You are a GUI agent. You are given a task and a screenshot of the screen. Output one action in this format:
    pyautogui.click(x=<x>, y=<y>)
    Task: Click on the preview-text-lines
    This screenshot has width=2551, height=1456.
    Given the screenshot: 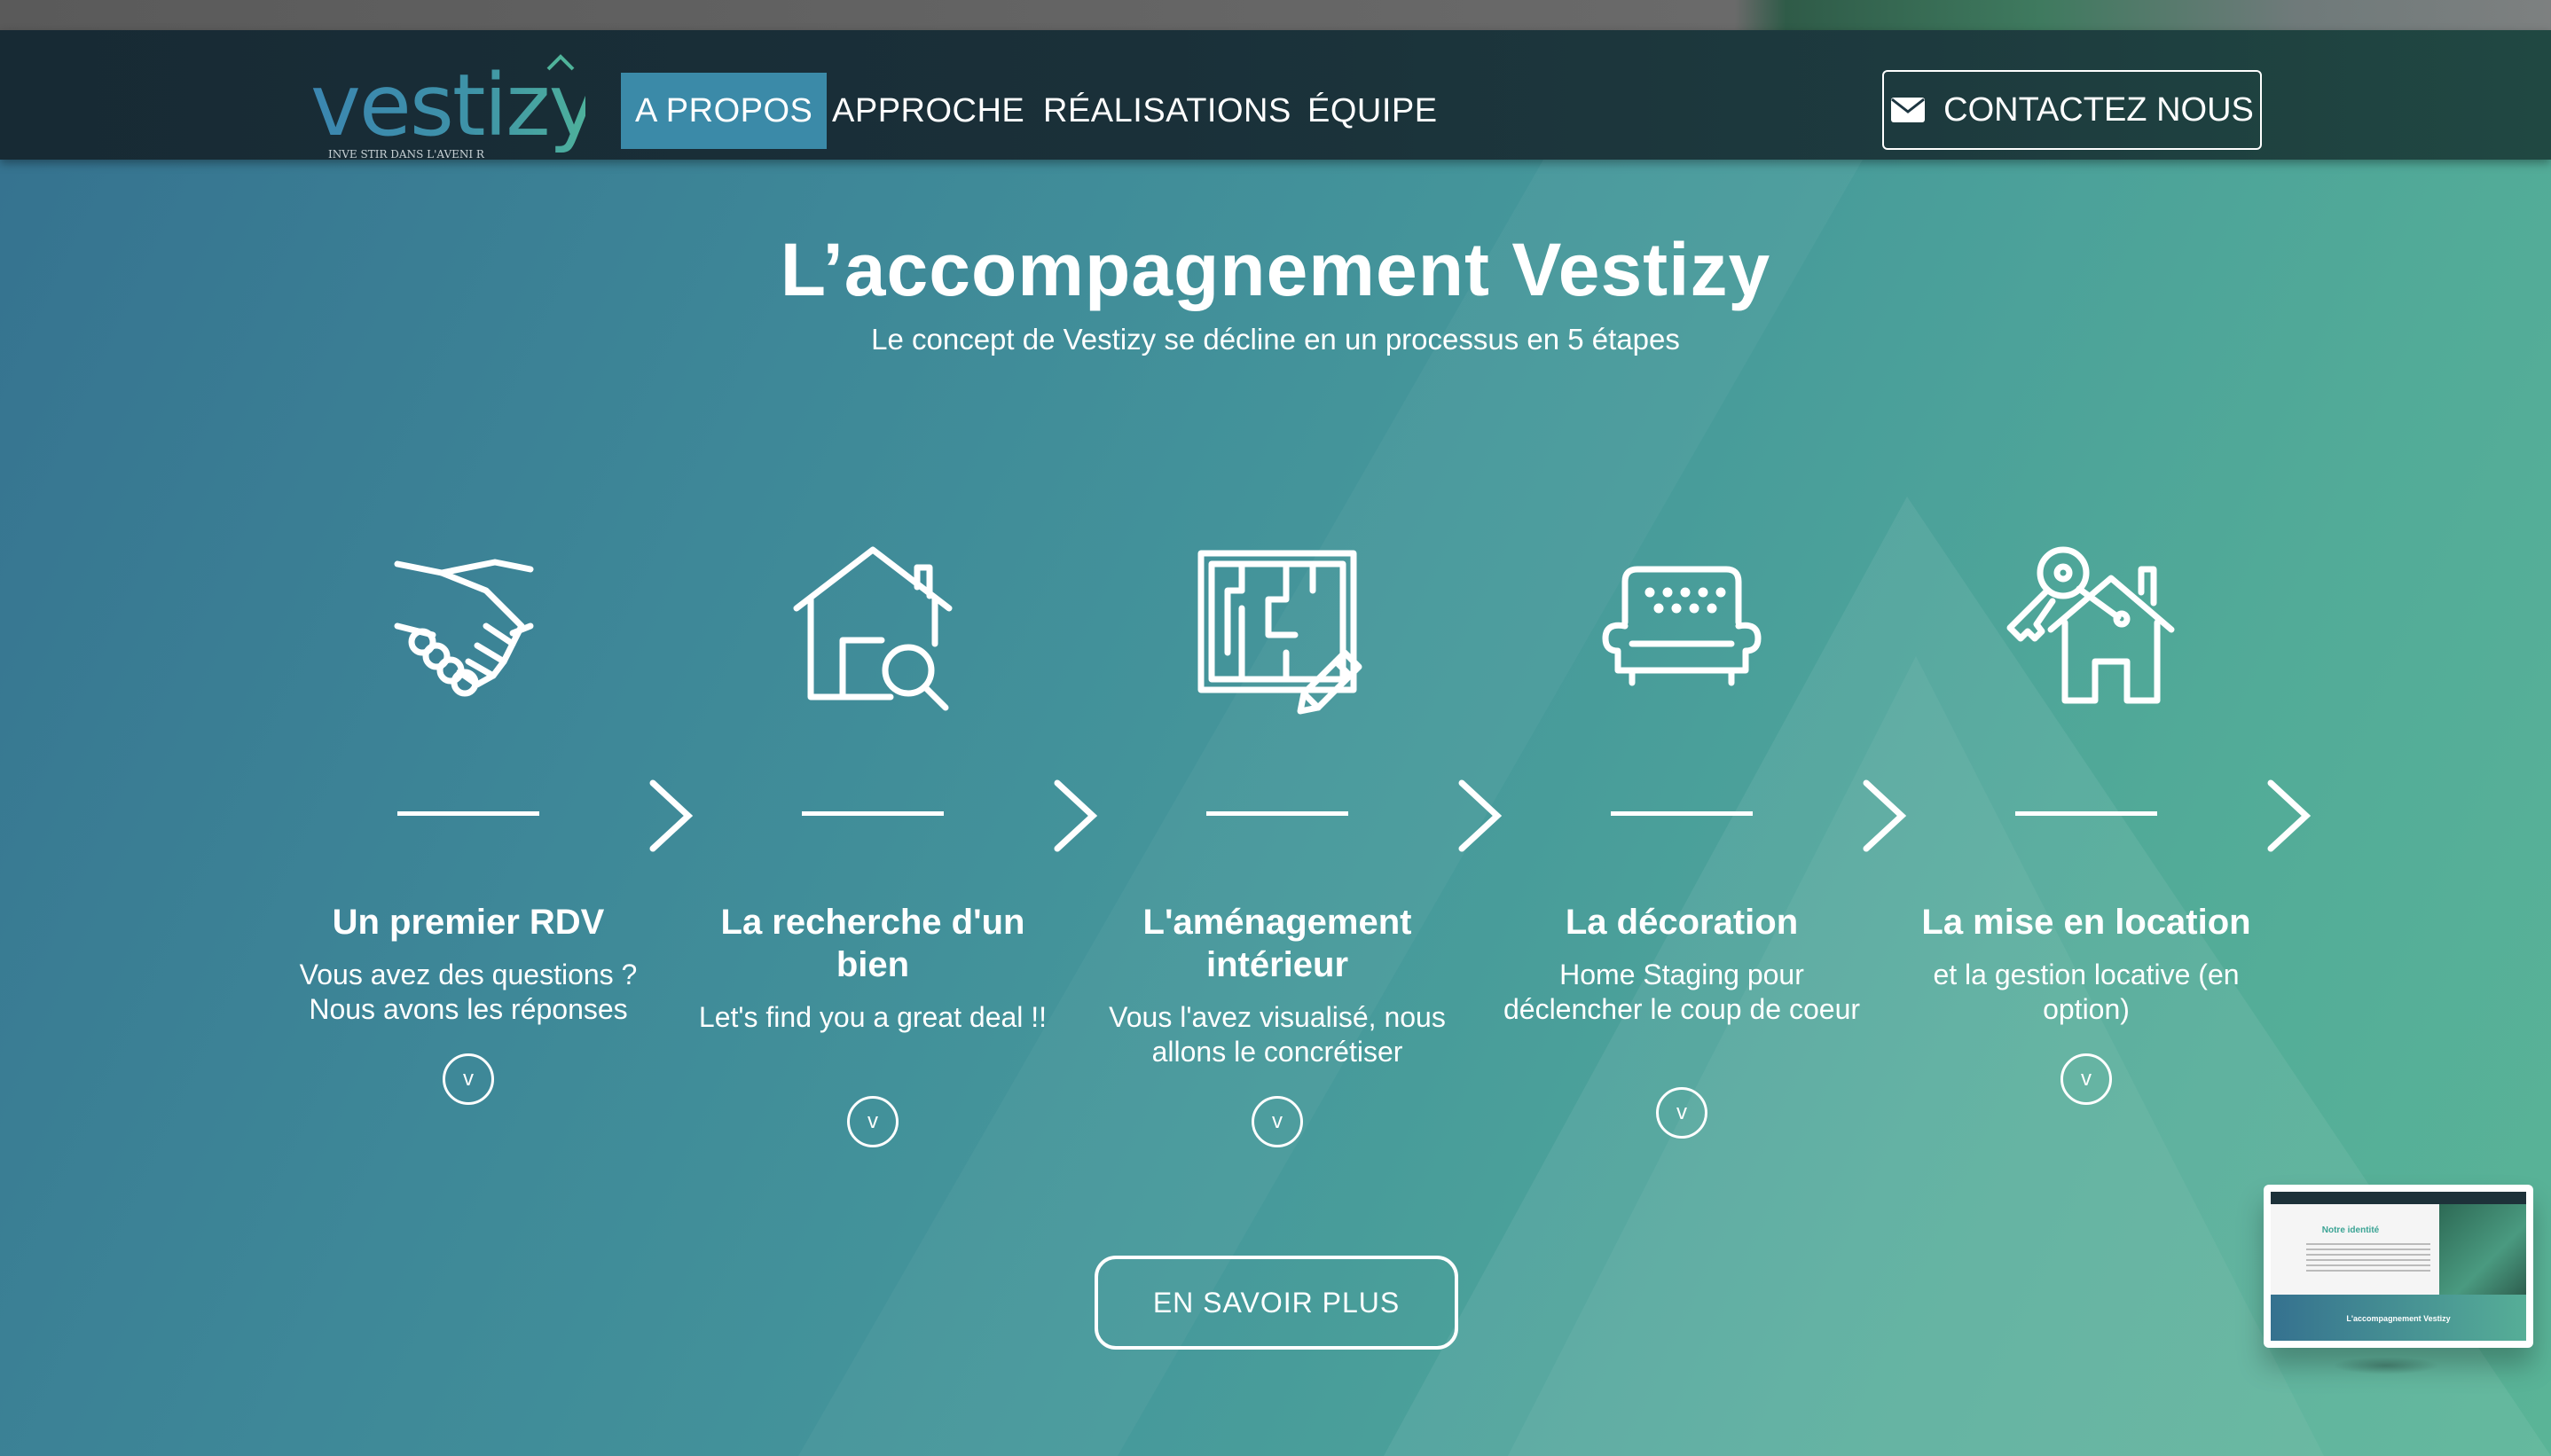 What is the action you would take?
    pyautogui.click(x=2368, y=1259)
    